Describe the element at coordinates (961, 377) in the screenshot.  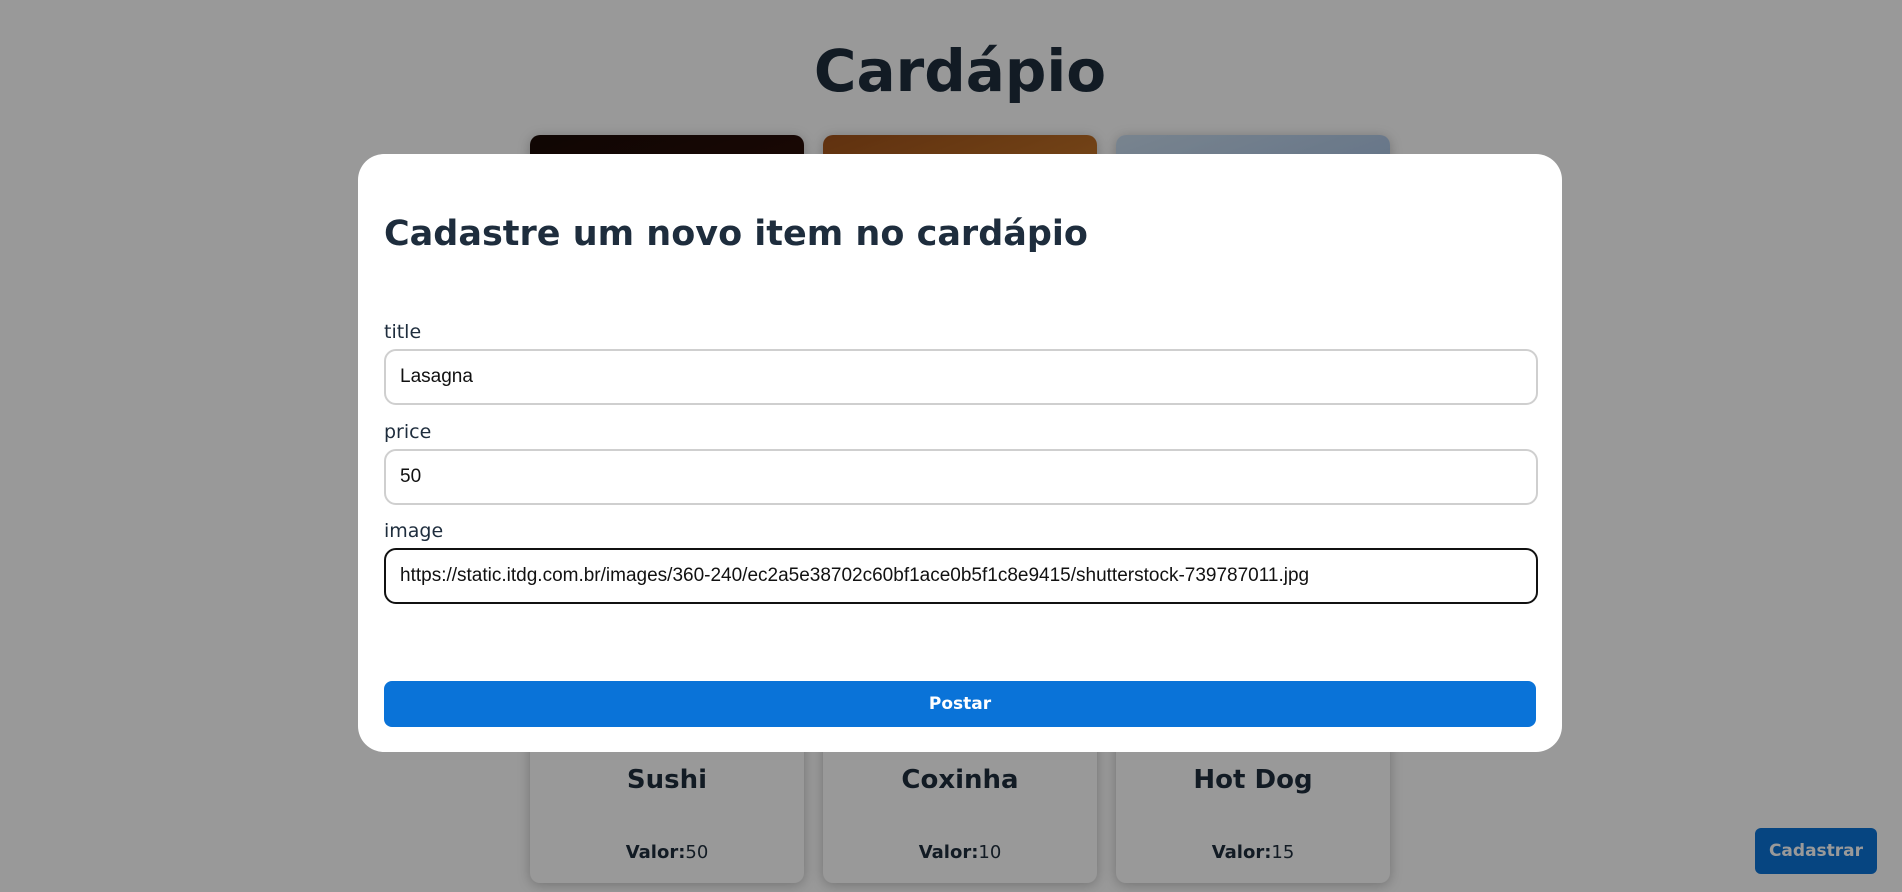
I see `title-input` at that location.